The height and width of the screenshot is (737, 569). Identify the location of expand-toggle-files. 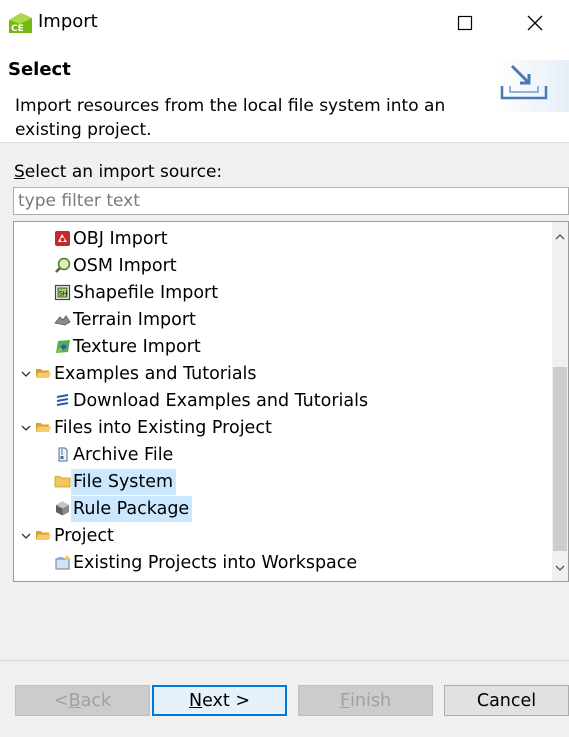
(26, 427).